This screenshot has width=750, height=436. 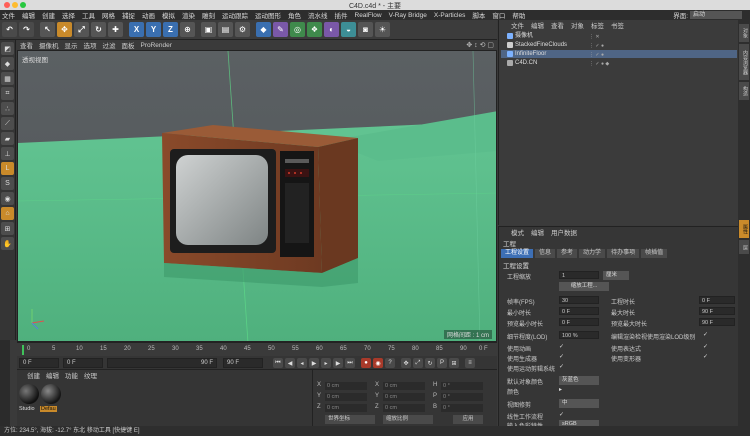 I want to click on autokey-icon: ◉, so click(x=378, y=363).